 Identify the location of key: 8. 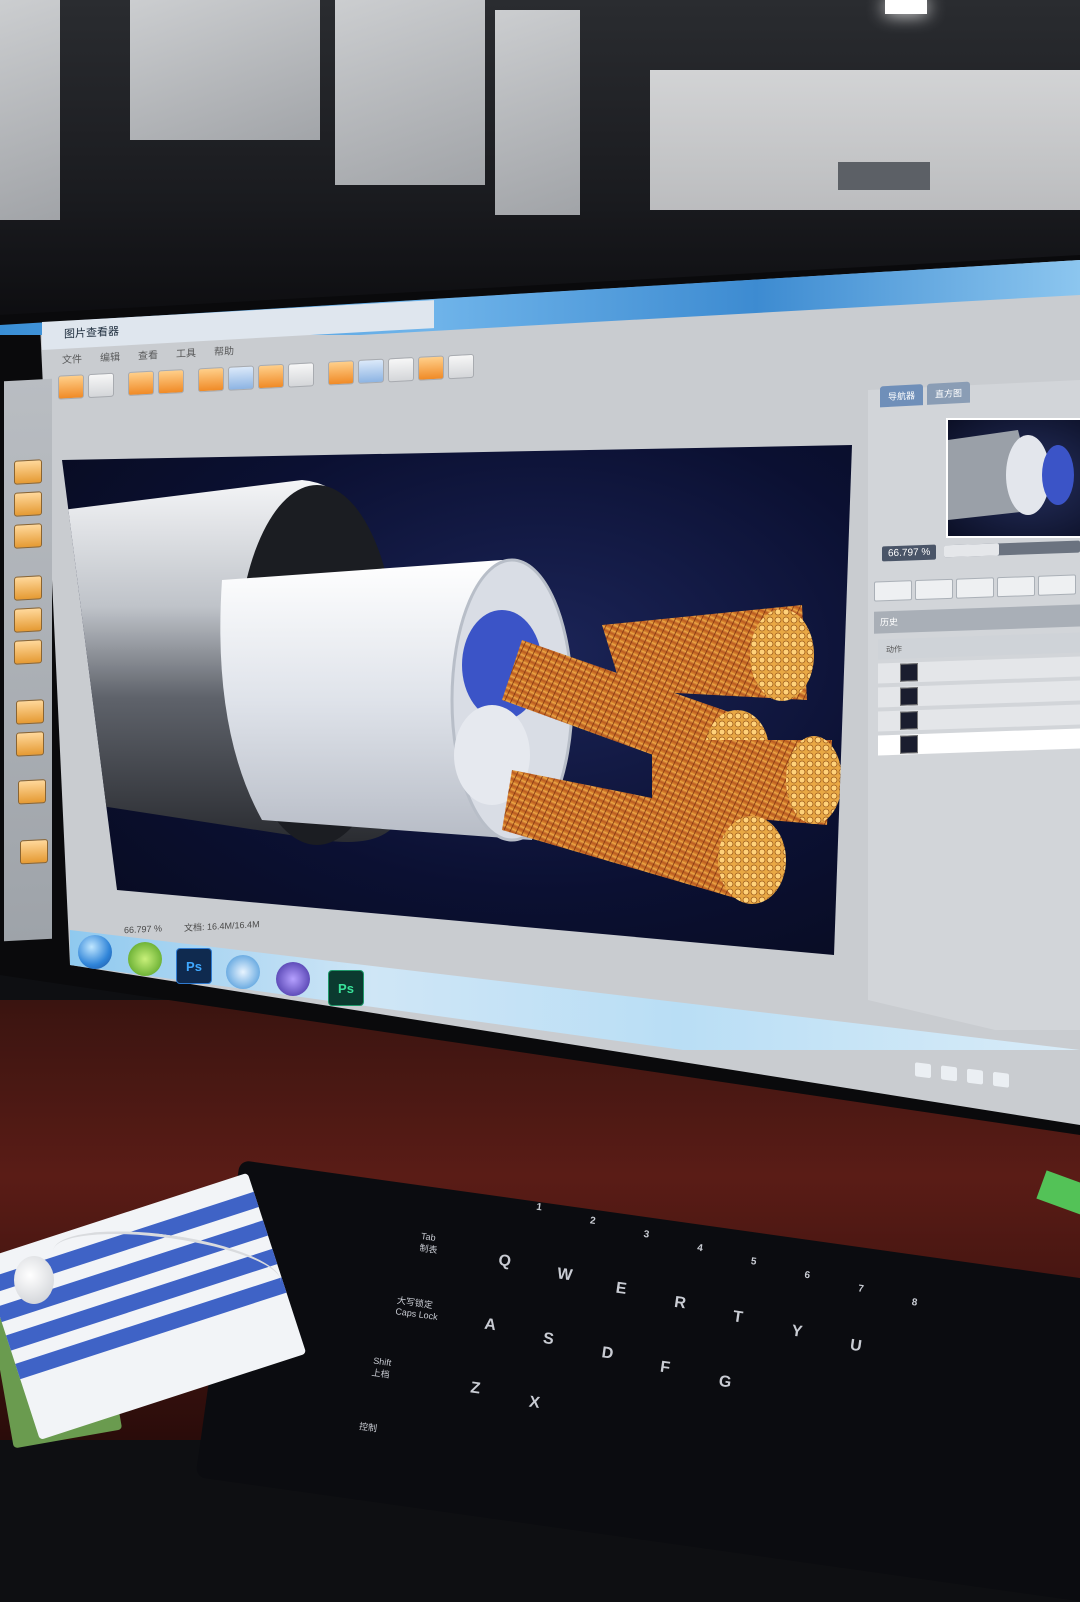
(914, 1302).